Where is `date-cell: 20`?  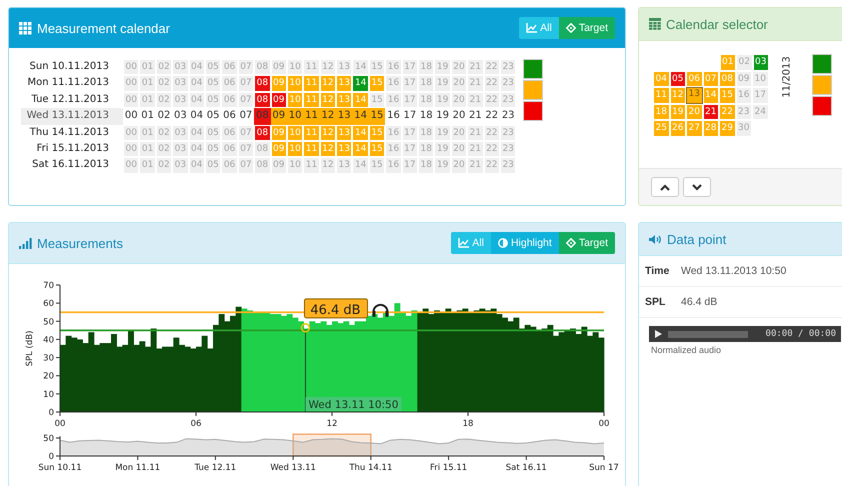
date-cell: 20 is located at coordinates (694, 112).